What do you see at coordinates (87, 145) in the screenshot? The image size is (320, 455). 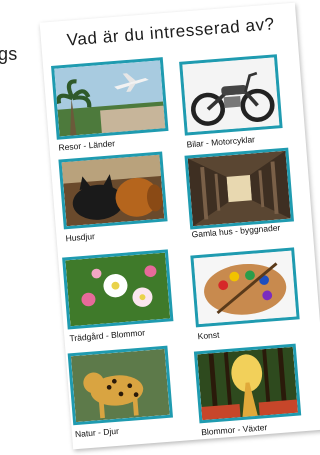 I see `card-label: Resor - Länder` at bounding box center [87, 145].